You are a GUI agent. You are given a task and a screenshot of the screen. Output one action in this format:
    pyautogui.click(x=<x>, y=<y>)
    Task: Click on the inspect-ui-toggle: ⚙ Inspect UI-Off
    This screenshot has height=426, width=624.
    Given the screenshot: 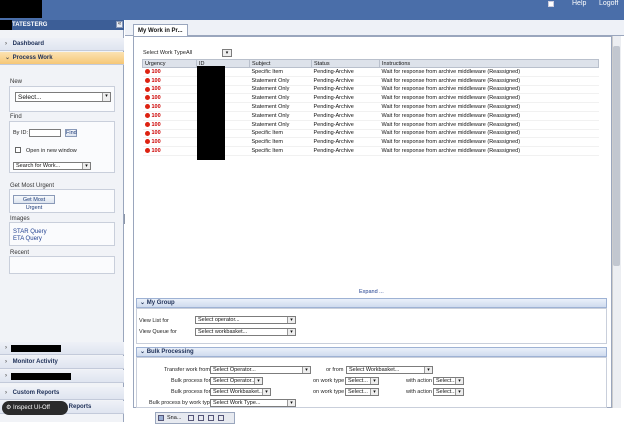 What is the action you would take?
    pyautogui.click(x=35, y=408)
    